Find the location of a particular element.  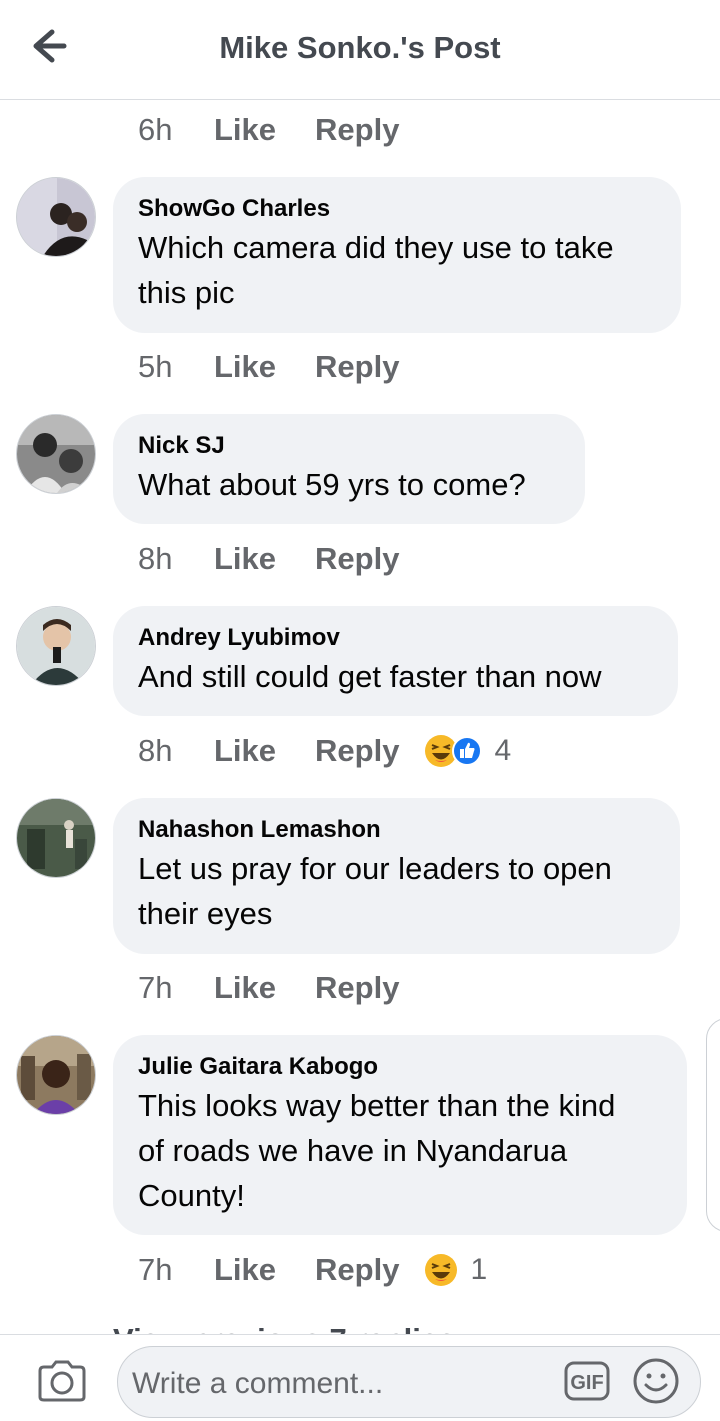

side-panel-edge is located at coordinates (713, 1125).